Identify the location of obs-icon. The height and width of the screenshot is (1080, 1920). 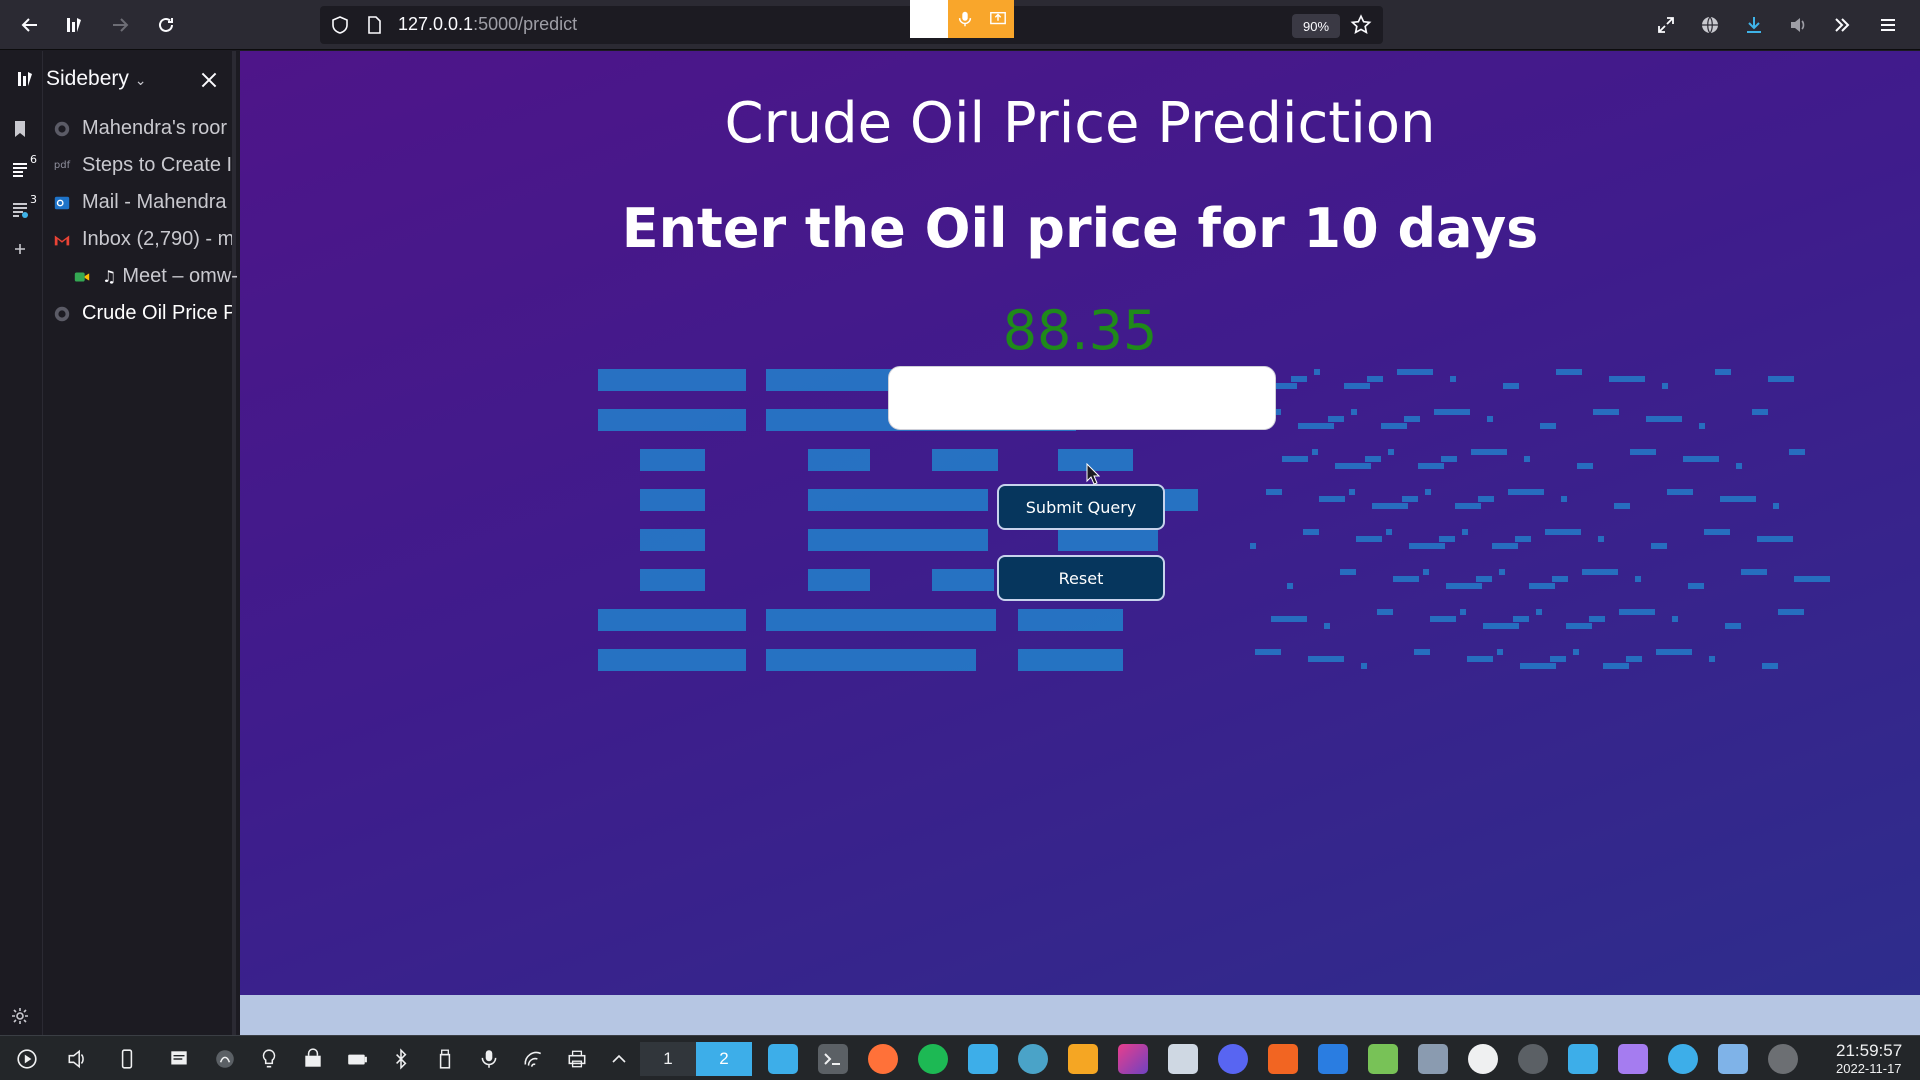
(1483, 1059).